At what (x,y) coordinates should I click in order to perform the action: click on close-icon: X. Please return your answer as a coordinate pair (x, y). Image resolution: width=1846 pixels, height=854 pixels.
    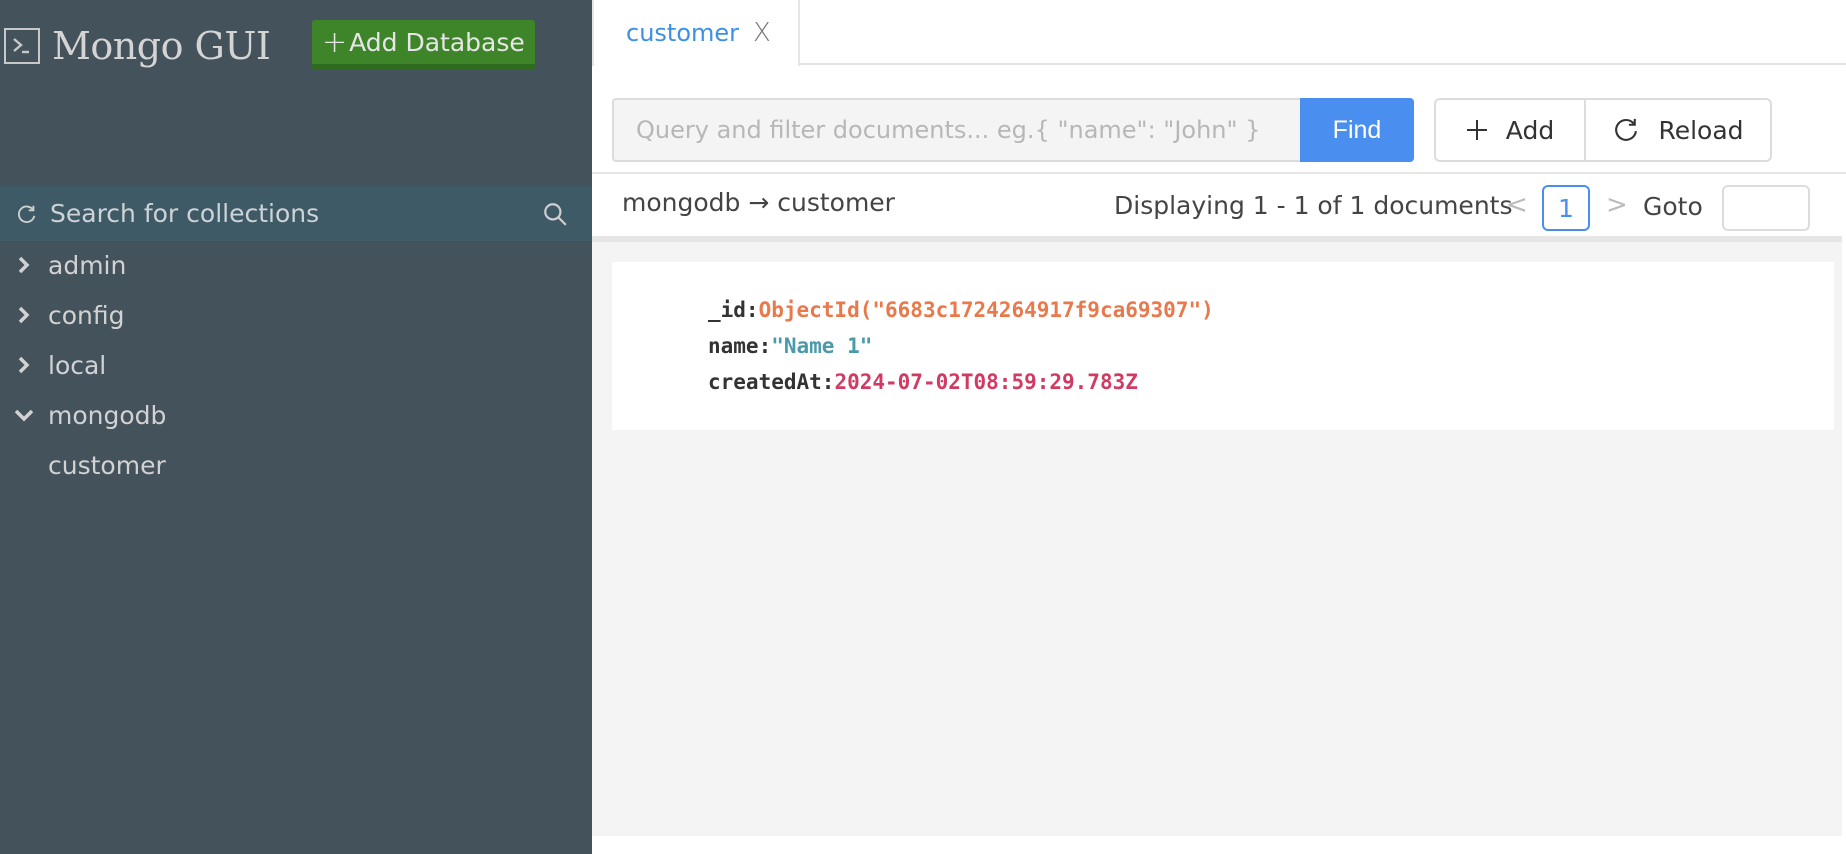
    Looking at the image, I should click on (762, 33).